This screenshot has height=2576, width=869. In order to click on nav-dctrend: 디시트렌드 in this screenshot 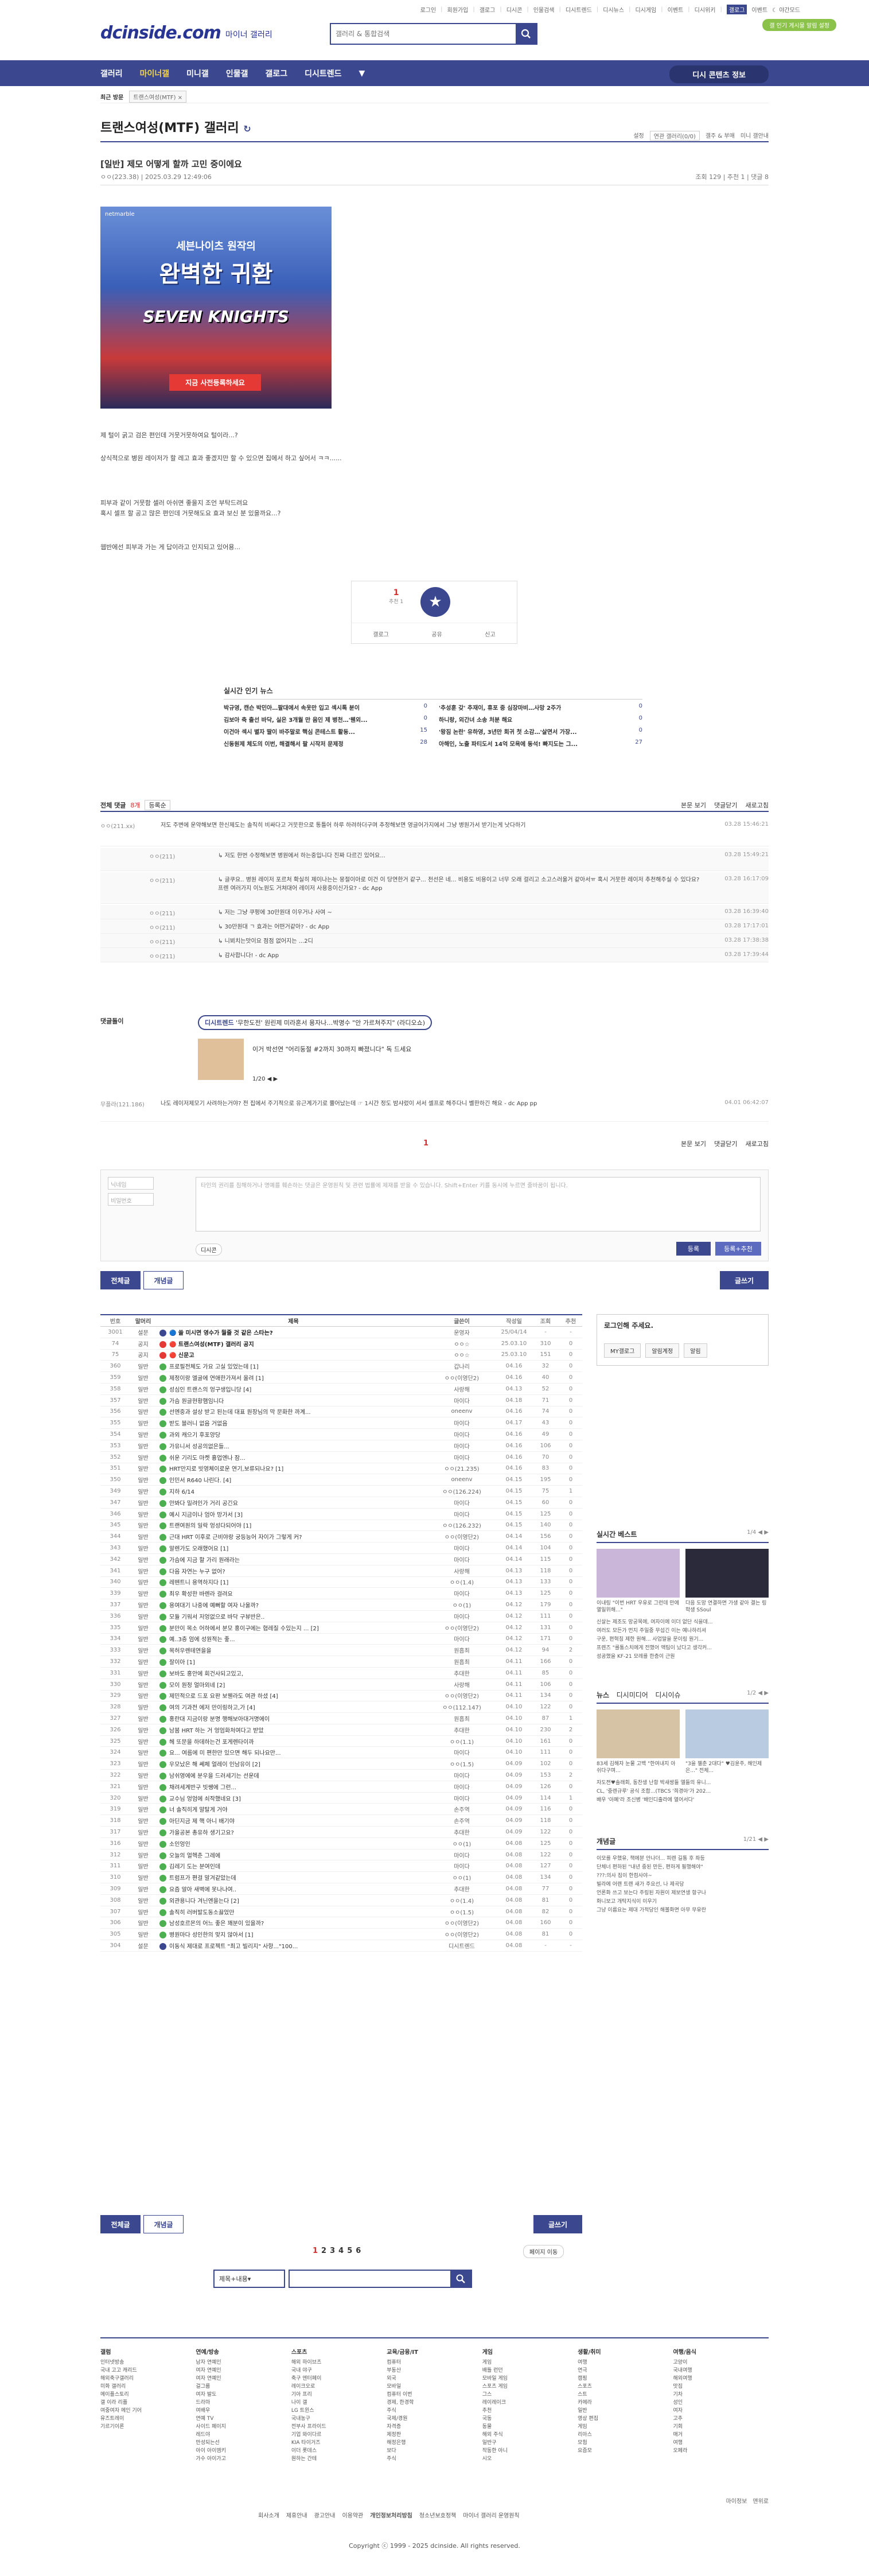, I will do `click(323, 73)`.